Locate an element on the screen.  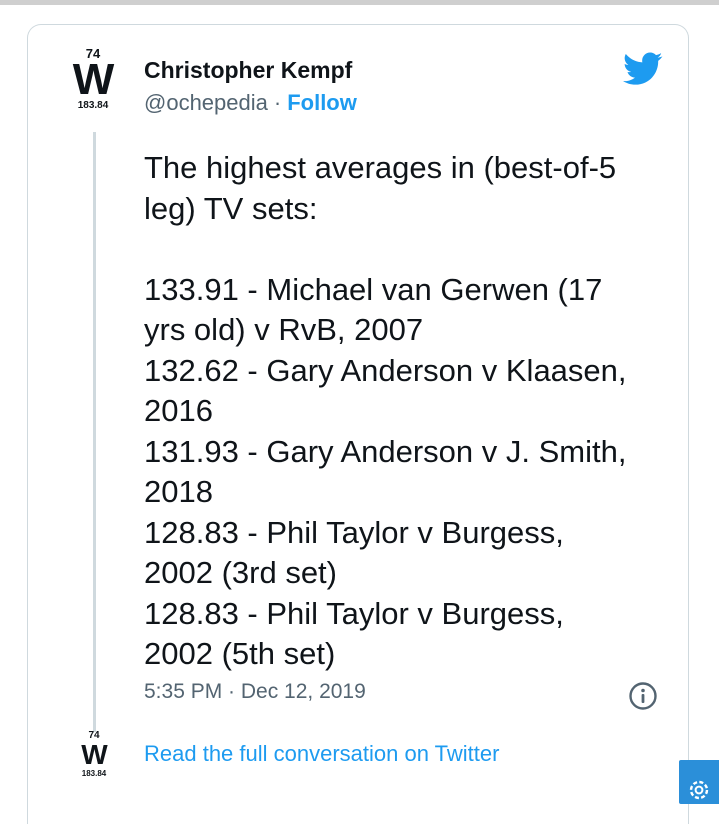
twitter-bird-icon is located at coordinates (643, 69).